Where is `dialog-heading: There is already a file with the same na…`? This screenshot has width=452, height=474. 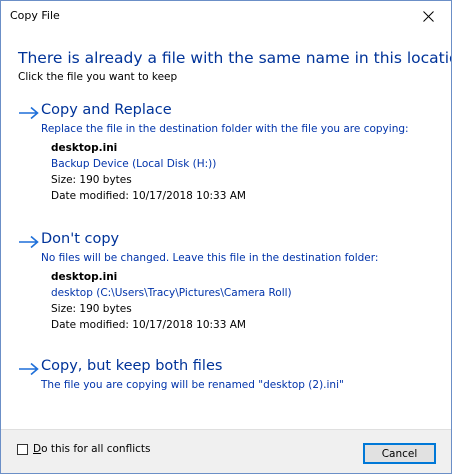 dialog-heading: There is already a file with the same na… is located at coordinates (235, 58).